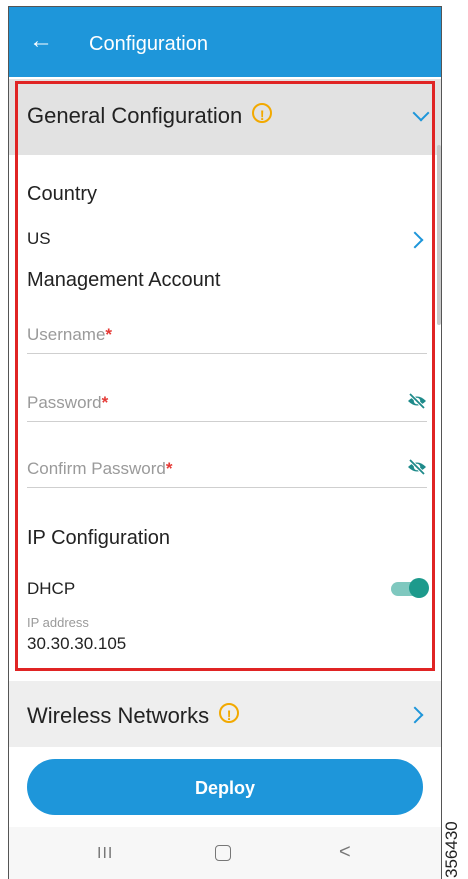 Image resolution: width=468 pixels, height=879 pixels. I want to click on ip-address-value: 30.30.30.105, so click(77, 643).